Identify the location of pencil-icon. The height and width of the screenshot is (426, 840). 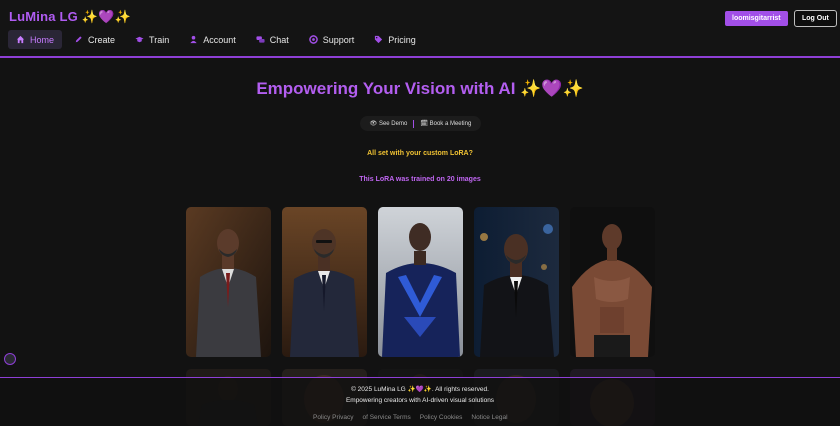
(78, 39).